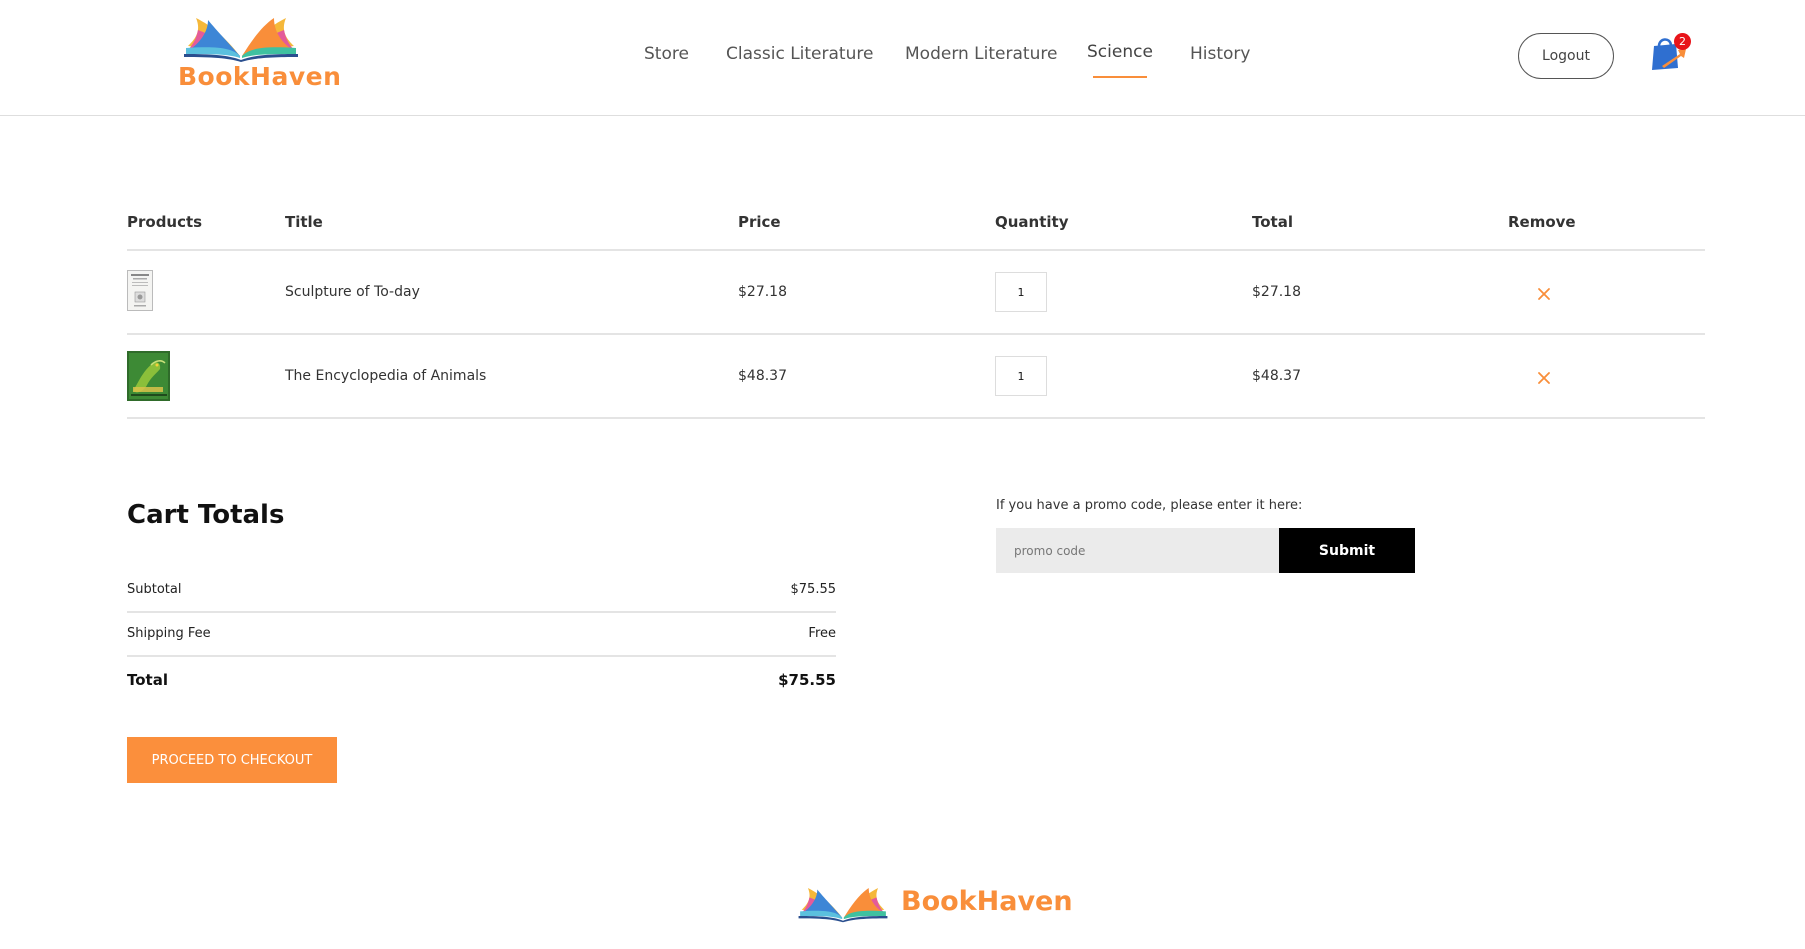 Image resolution: width=1805 pixels, height=949 pixels. What do you see at coordinates (807, 680) in the screenshot?
I see `total-value: $75.55` at bounding box center [807, 680].